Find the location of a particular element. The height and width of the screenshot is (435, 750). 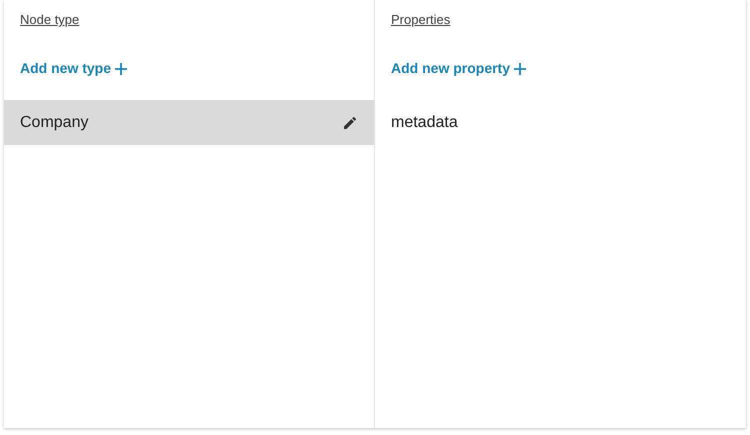

list-item: Company is located at coordinates (189, 122).